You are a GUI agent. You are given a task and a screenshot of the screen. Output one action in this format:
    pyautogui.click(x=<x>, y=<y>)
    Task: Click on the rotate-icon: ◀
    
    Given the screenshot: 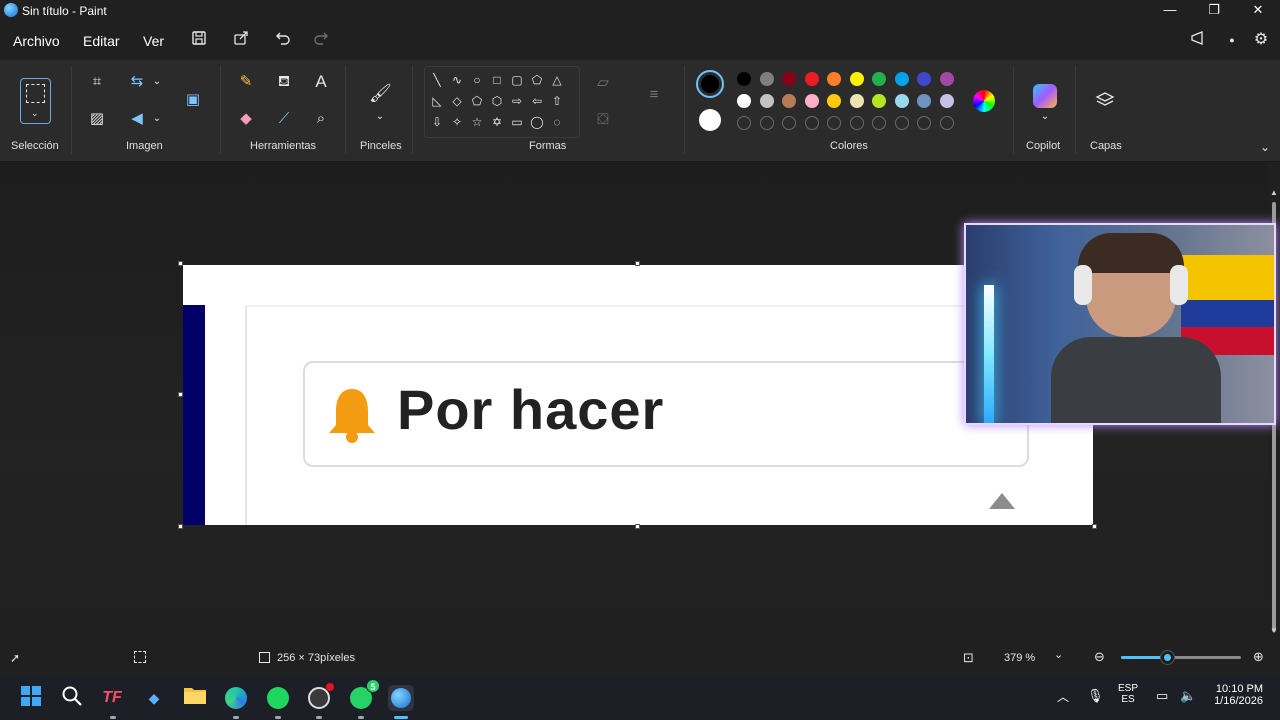 What is the action you would take?
    pyautogui.click(x=137, y=119)
    